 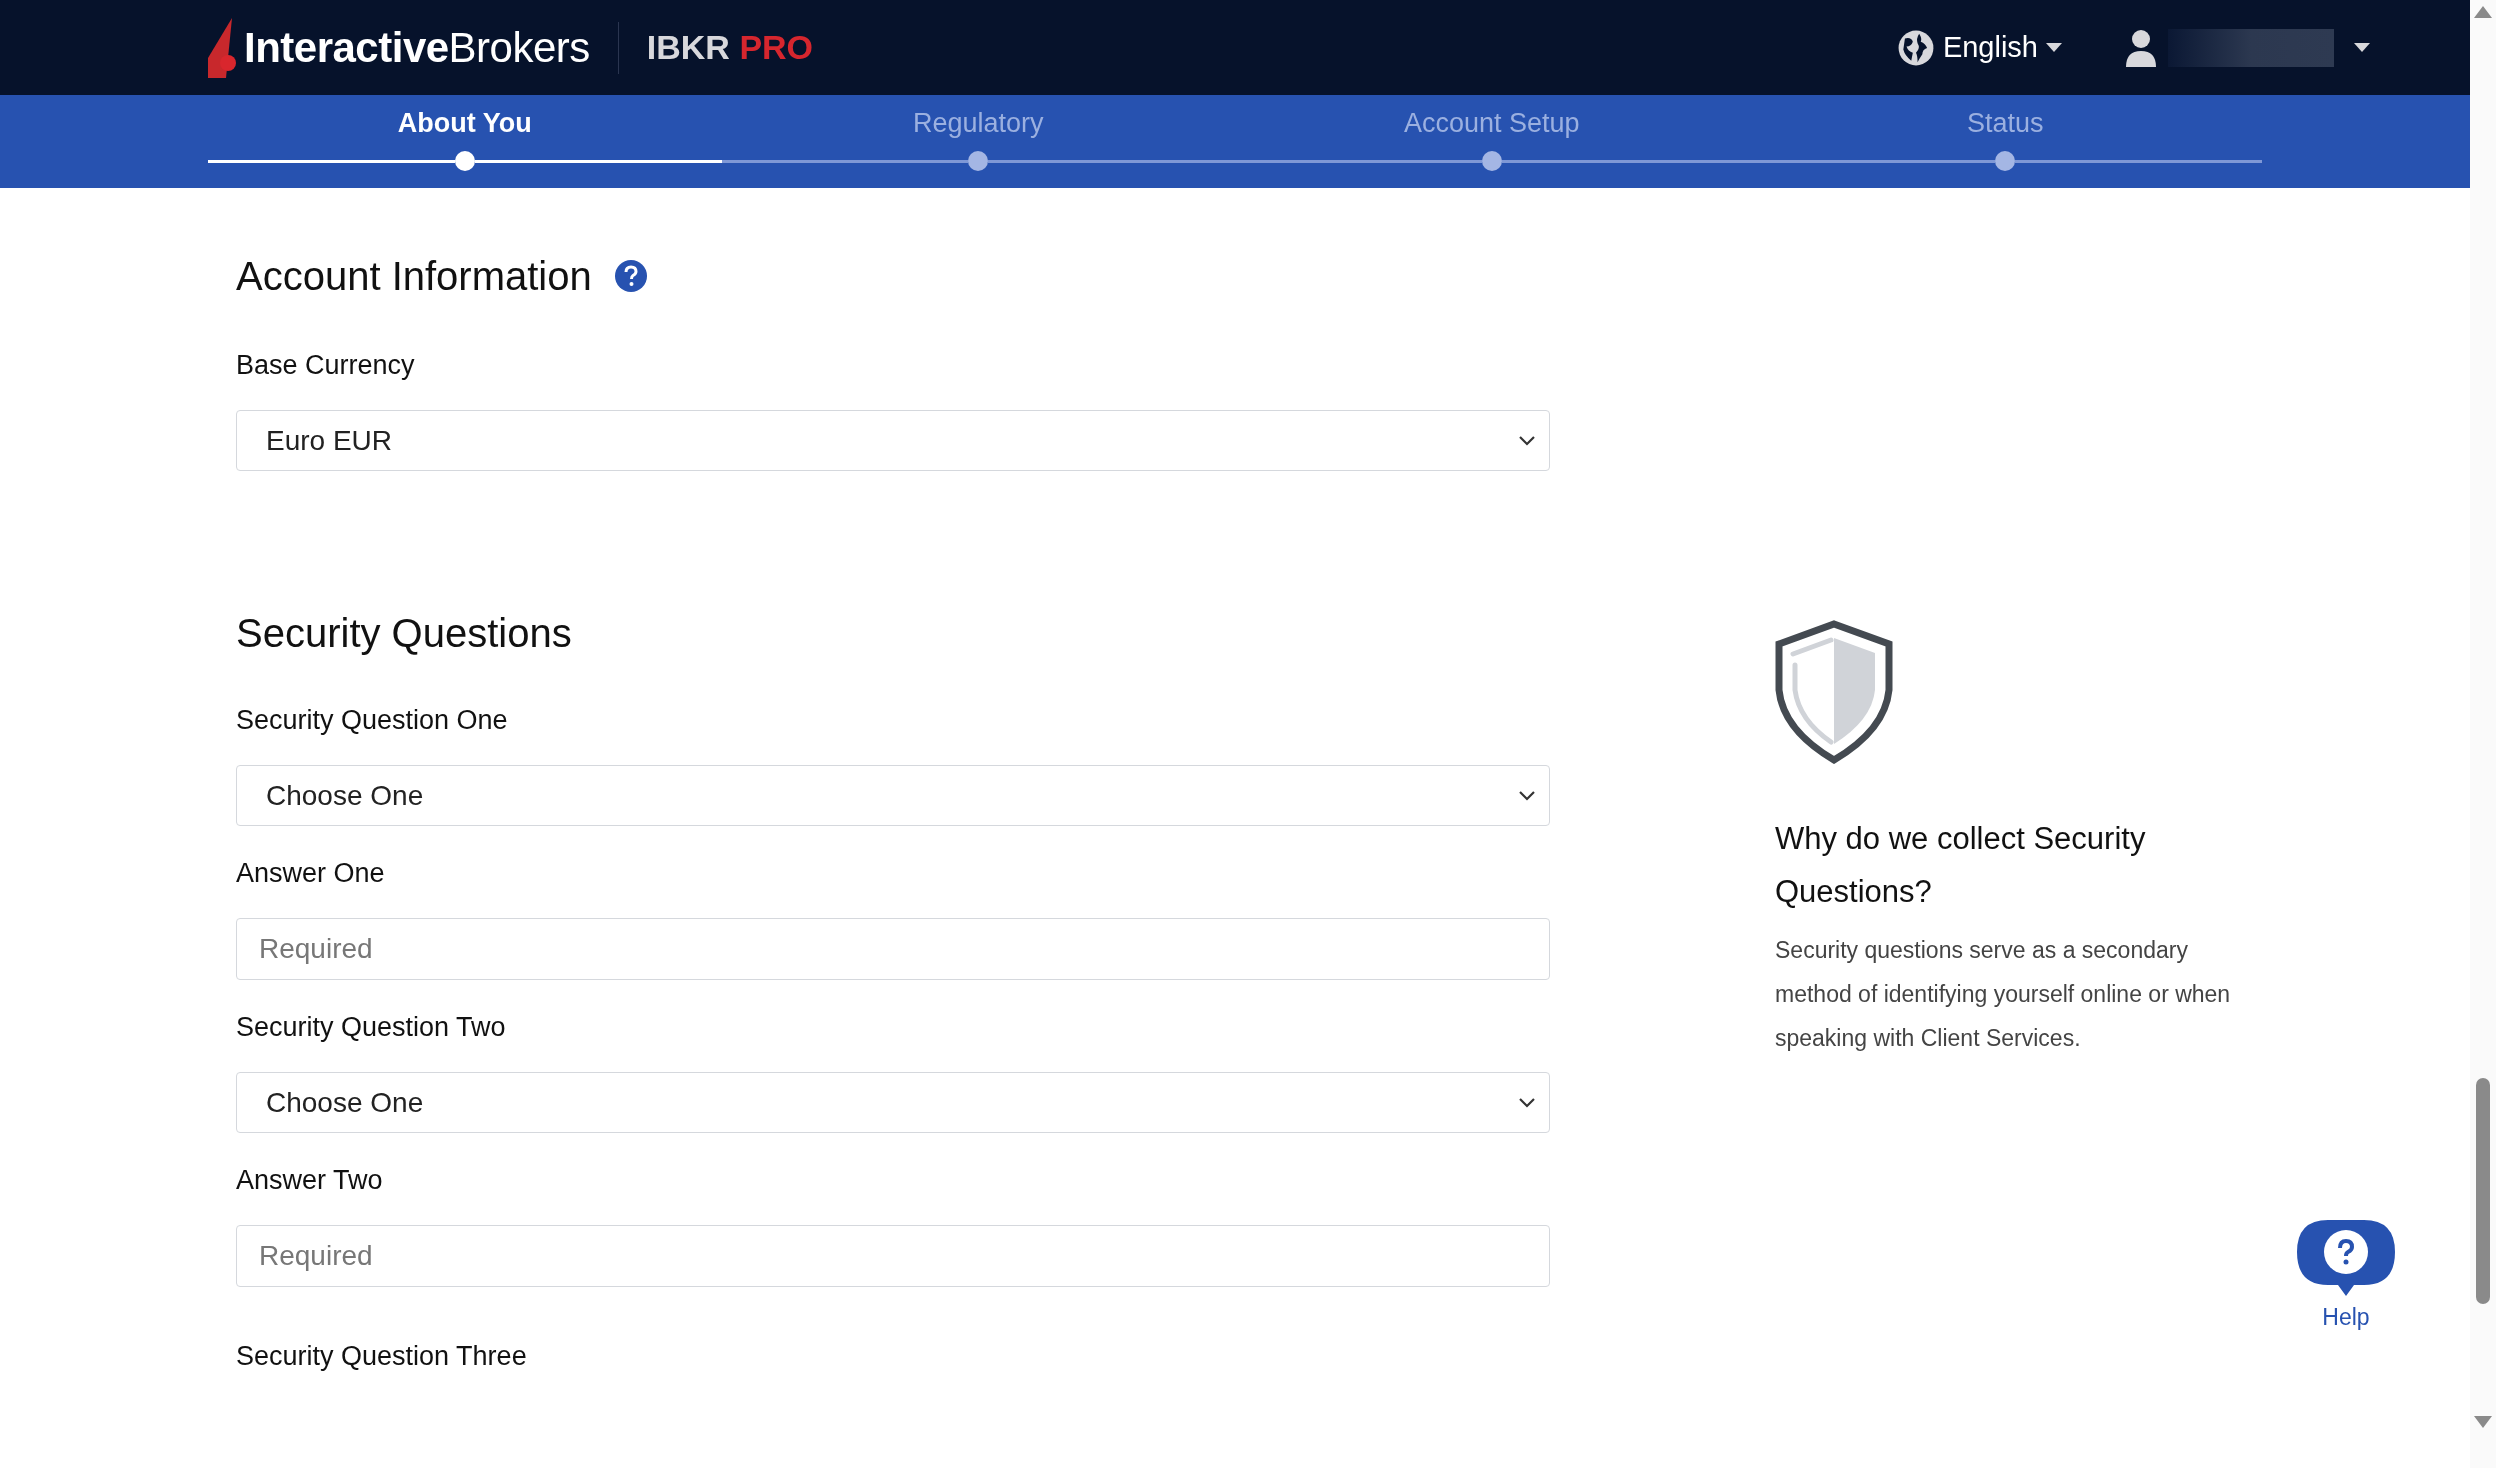 I want to click on shield-icon, so click(x=1834, y=692).